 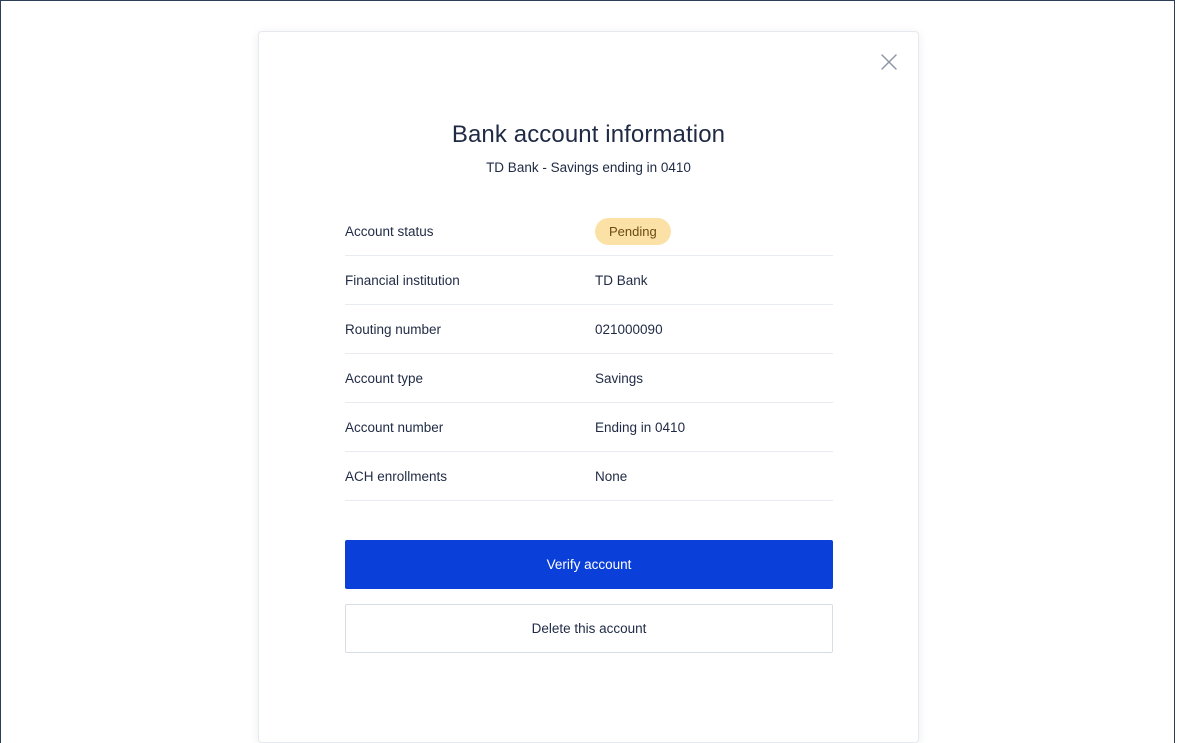 I want to click on detail-value: TD Bank, so click(x=621, y=280).